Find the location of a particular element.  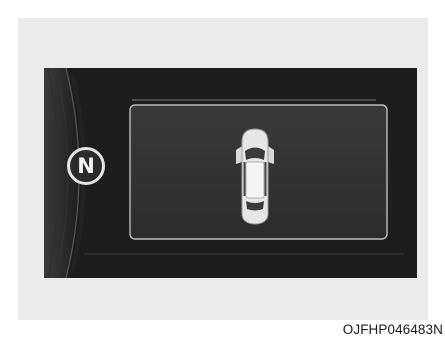

gear-indicator-badge: N is located at coordinates (86, 166).